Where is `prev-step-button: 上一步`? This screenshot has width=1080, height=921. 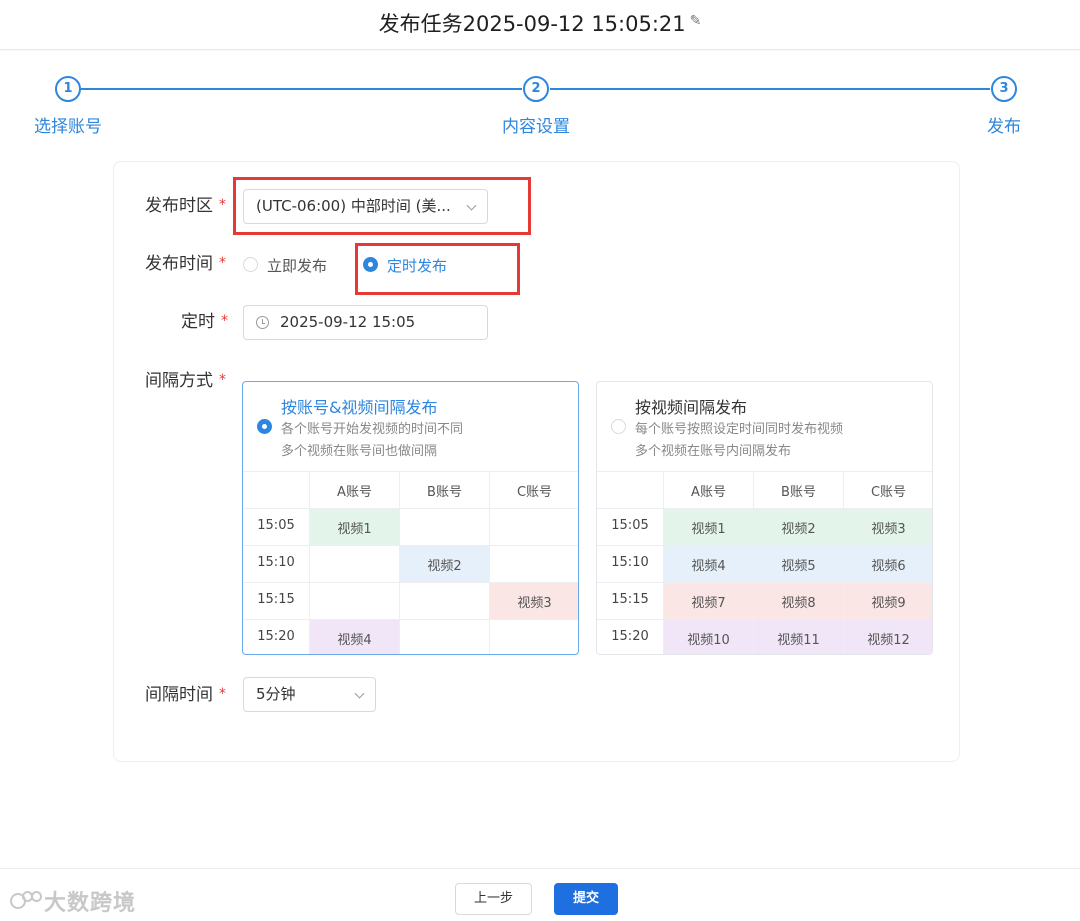
prev-step-button: 上一步 is located at coordinates (493, 899).